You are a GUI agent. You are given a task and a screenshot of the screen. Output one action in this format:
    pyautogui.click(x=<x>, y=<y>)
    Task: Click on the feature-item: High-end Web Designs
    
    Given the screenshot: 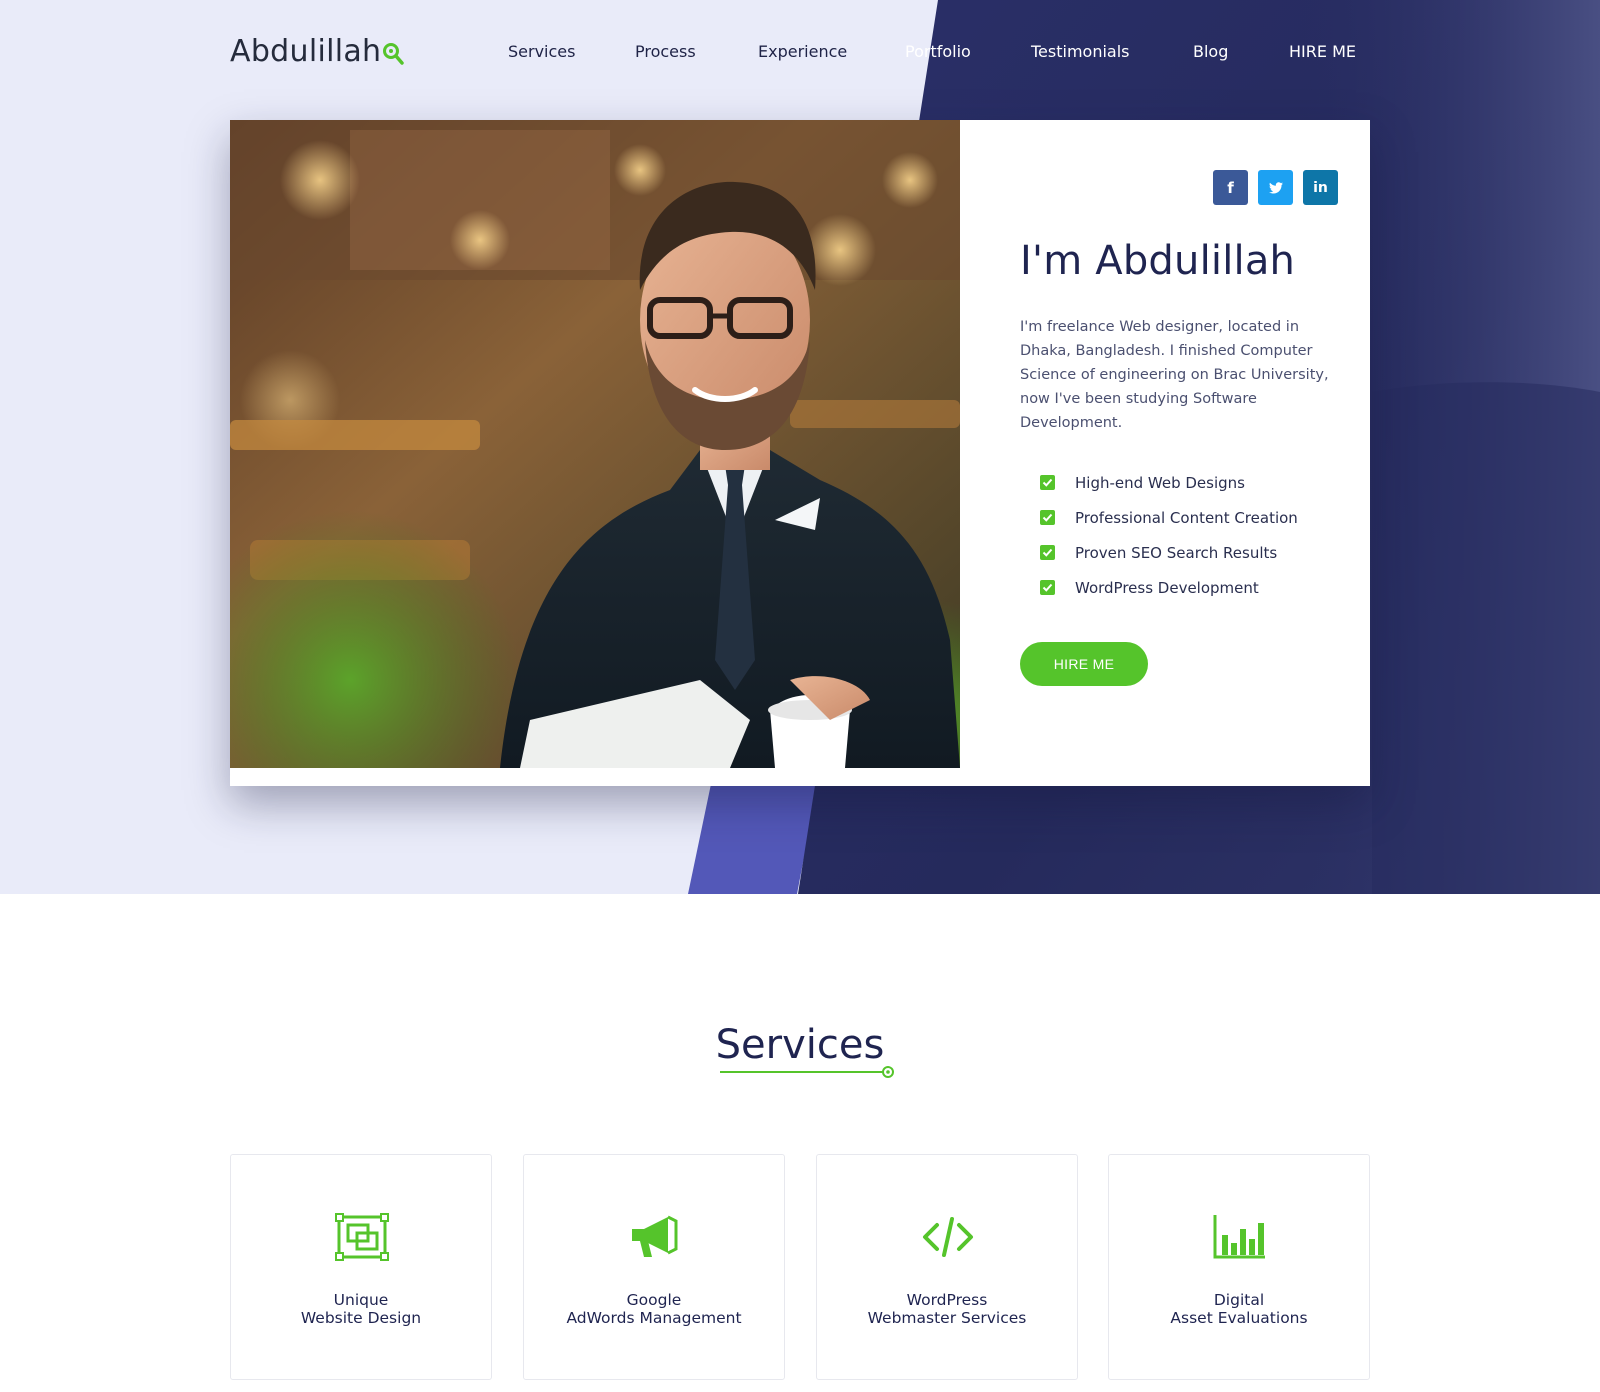 What is the action you would take?
    pyautogui.click(x=1169, y=482)
    